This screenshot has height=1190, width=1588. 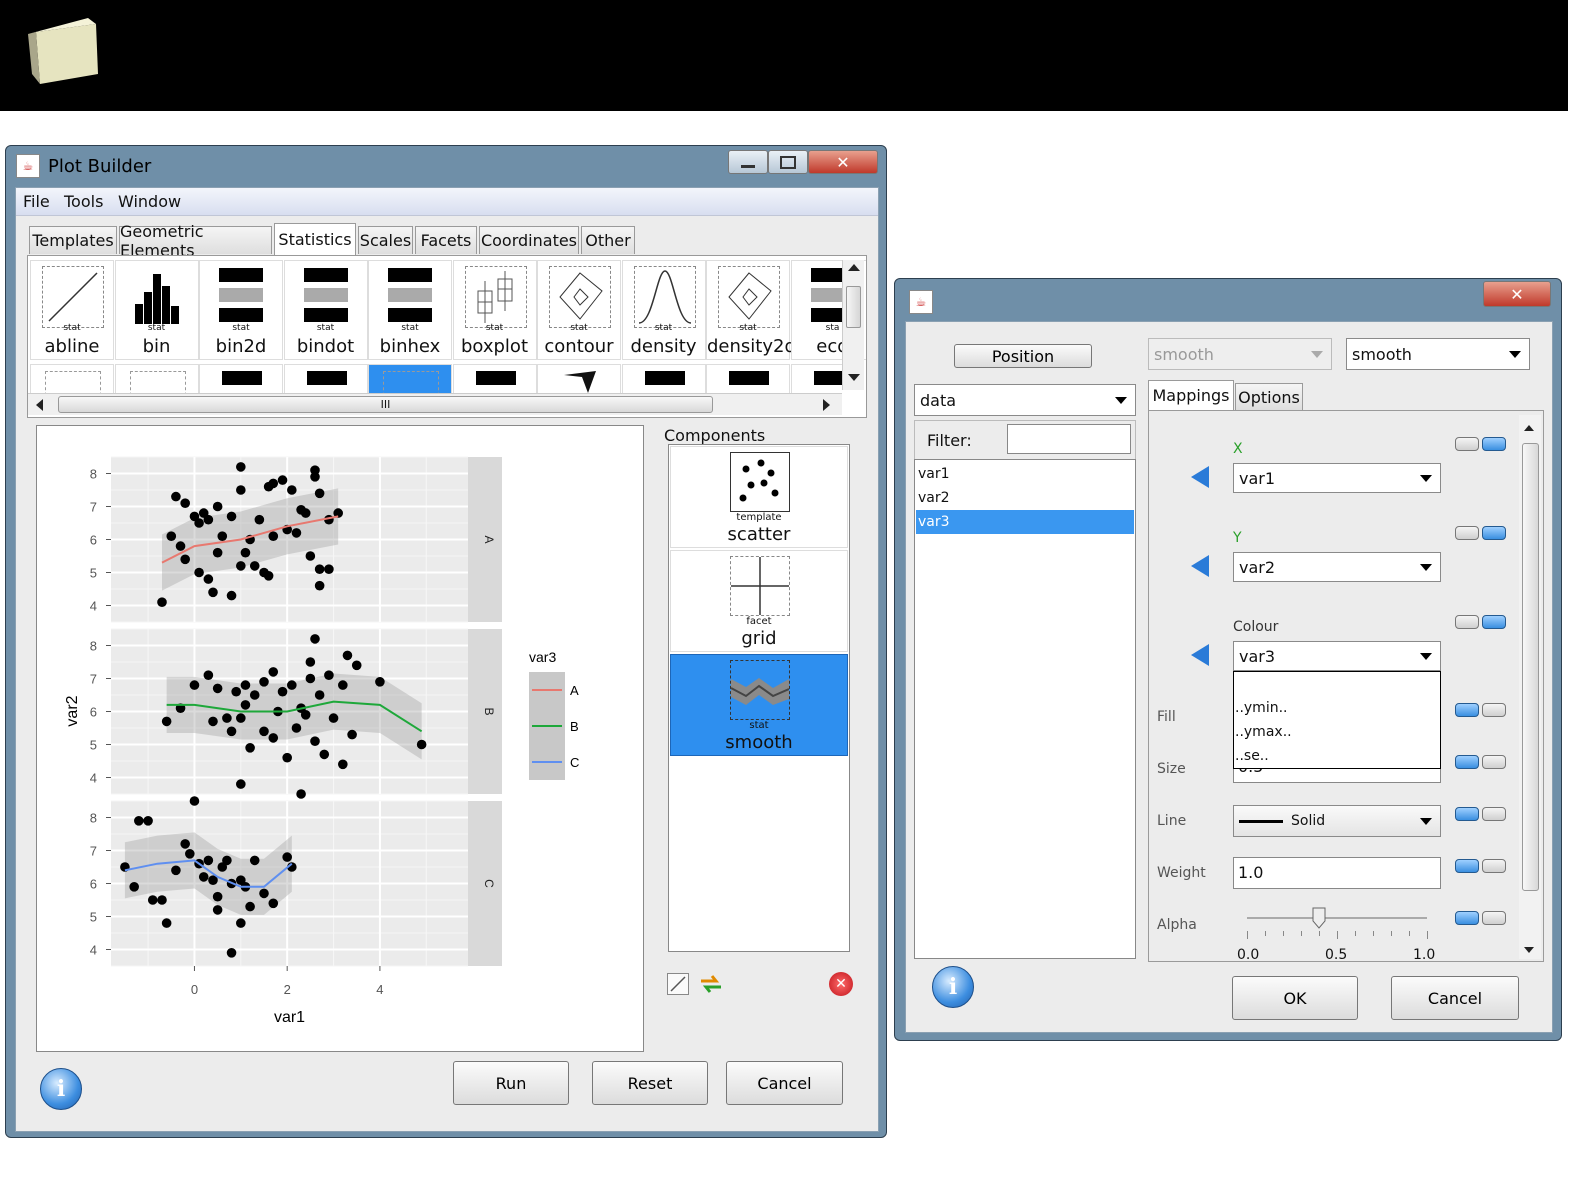 What do you see at coordinates (650, 1083) in the screenshot?
I see `reset-button: Reset` at bounding box center [650, 1083].